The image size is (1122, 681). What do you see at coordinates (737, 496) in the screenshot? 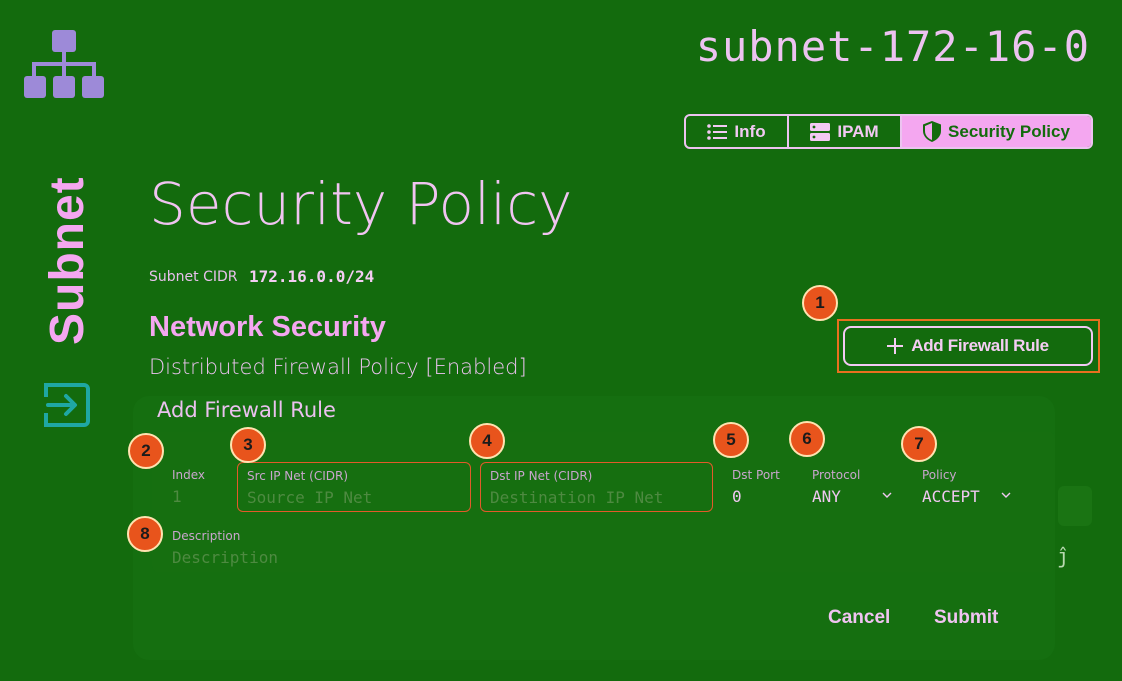
I see `dst-port-input: 0` at bounding box center [737, 496].